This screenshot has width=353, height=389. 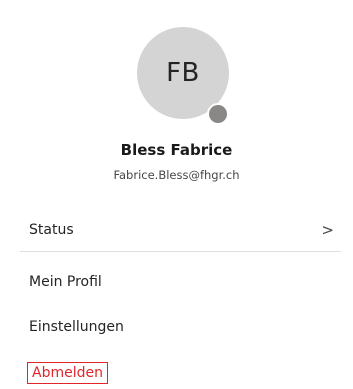 What do you see at coordinates (327, 230) in the screenshot?
I see `chevron-right-icon: >` at bounding box center [327, 230].